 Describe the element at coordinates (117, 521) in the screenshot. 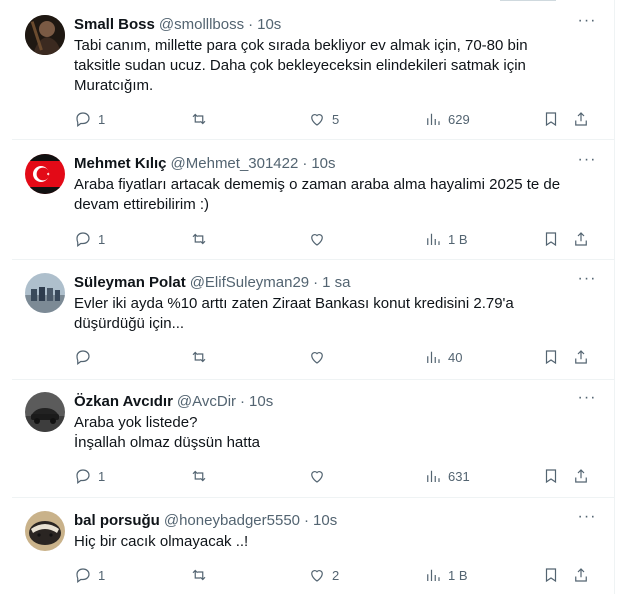

I see `author-name: bal porsuğu` at that location.